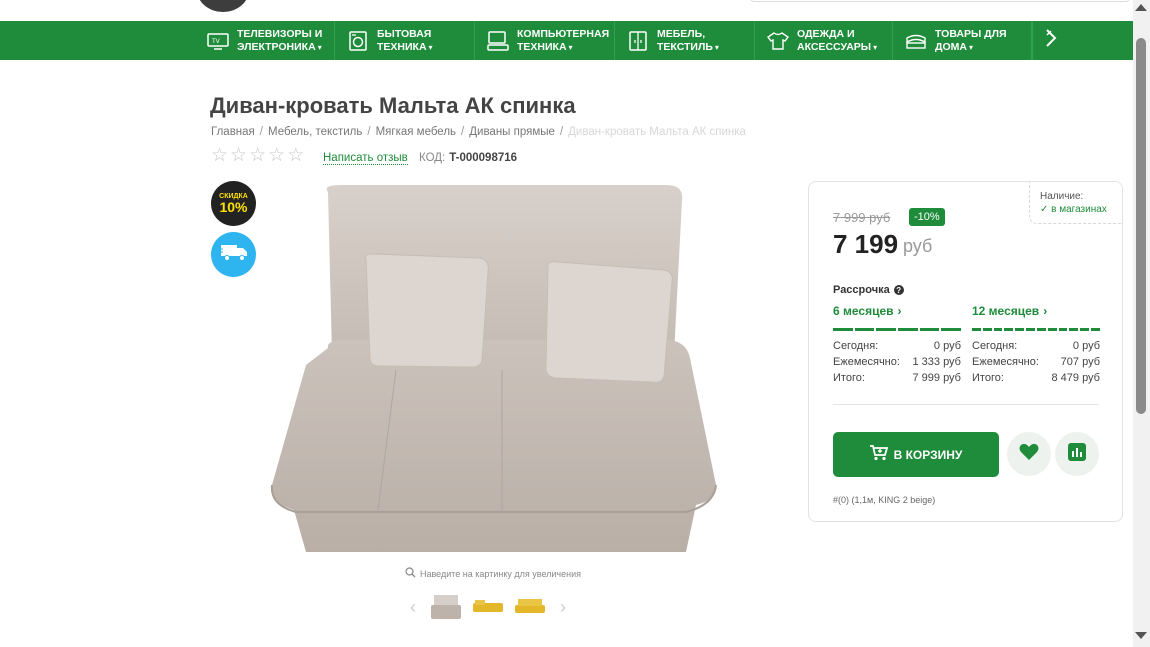 The height and width of the screenshot is (647, 1150). I want to click on nav-label-line1: Мебель,, so click(681, 33).